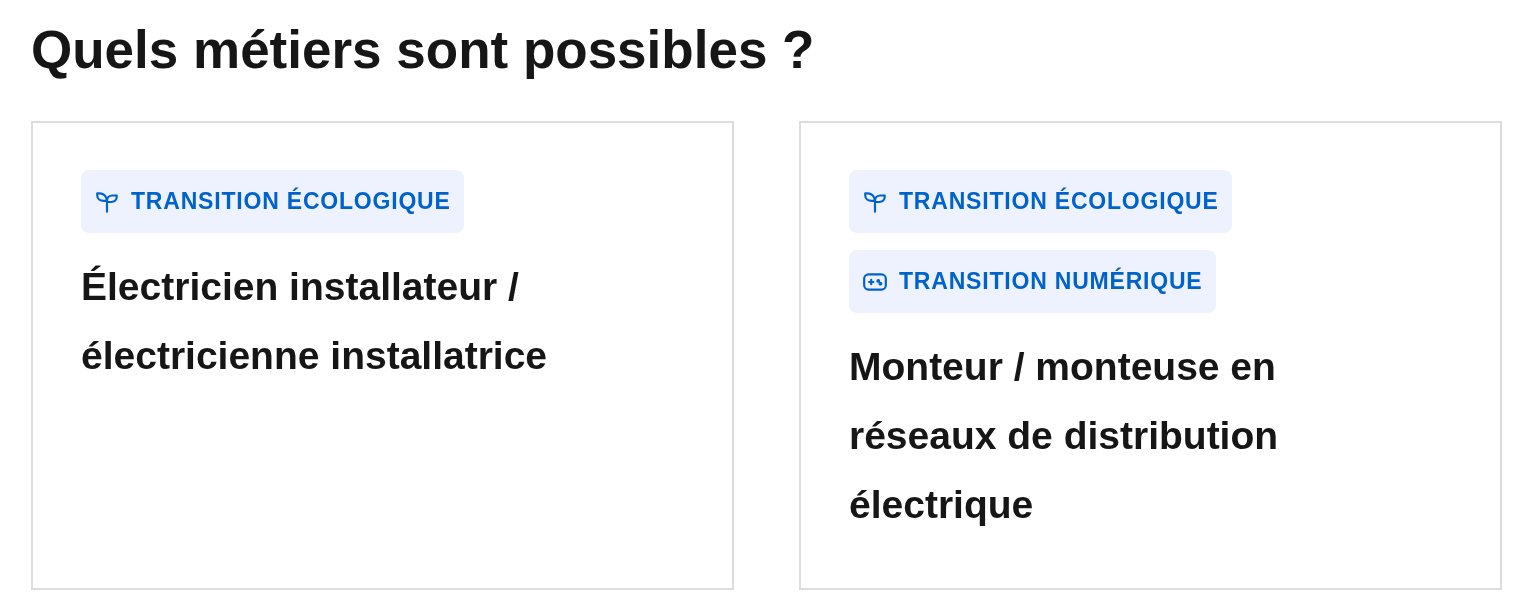  I want to click on category-tag: TRANSITION NUMÉRIQUE, so click(1032, 281).